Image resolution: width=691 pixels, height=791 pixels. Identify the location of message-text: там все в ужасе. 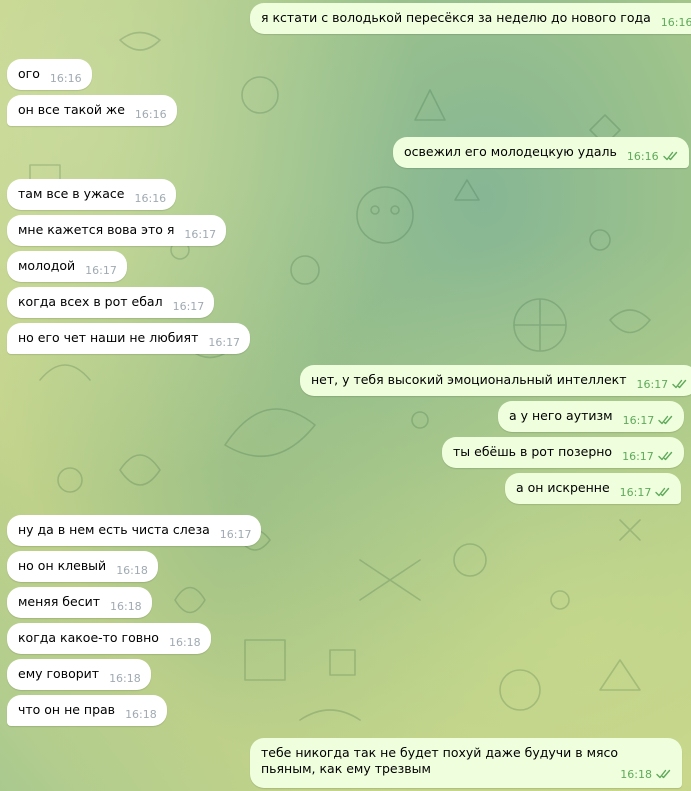
(71, 193).